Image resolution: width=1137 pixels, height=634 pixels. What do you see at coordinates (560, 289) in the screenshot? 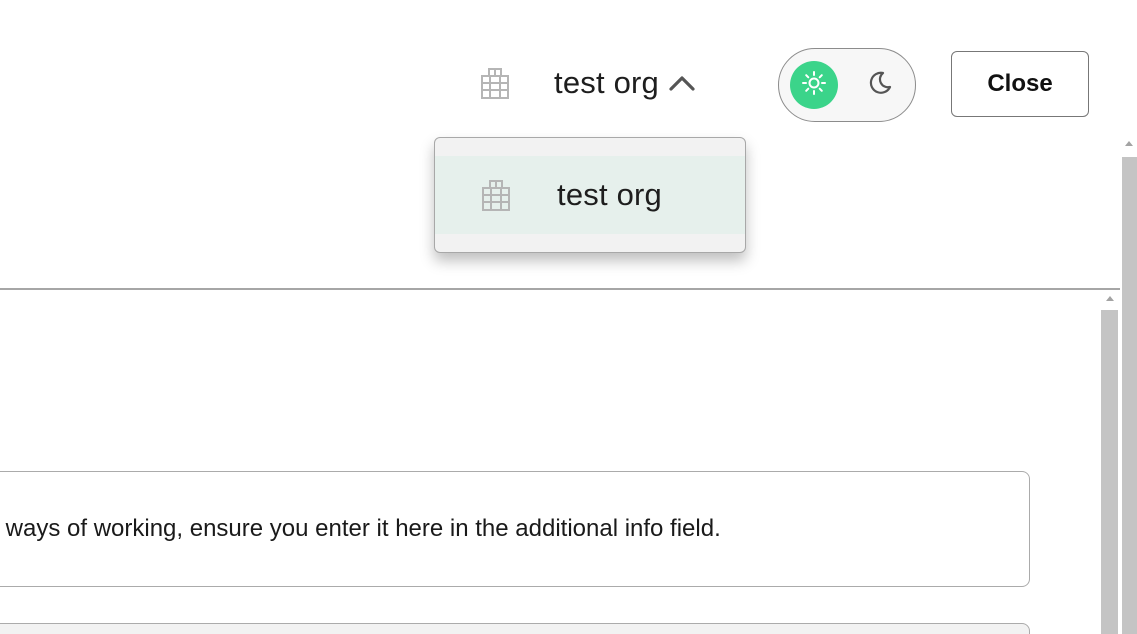
I see `header-divider` at bounding box center [560, 289].